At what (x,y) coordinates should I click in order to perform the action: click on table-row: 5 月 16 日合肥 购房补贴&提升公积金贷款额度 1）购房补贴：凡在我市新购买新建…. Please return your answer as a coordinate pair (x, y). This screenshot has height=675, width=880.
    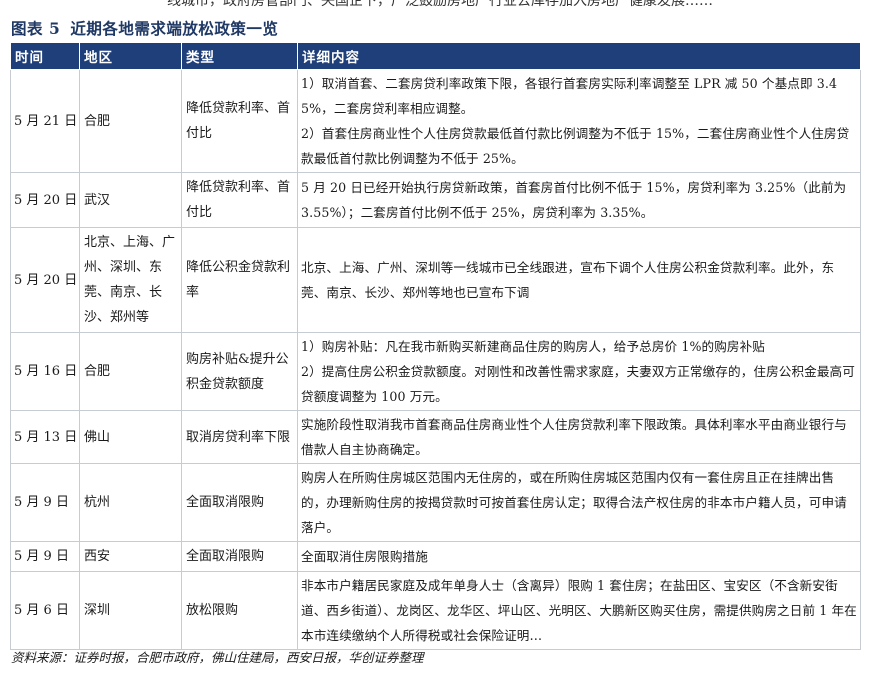
    Looking at the image, I should click on (435, 371).